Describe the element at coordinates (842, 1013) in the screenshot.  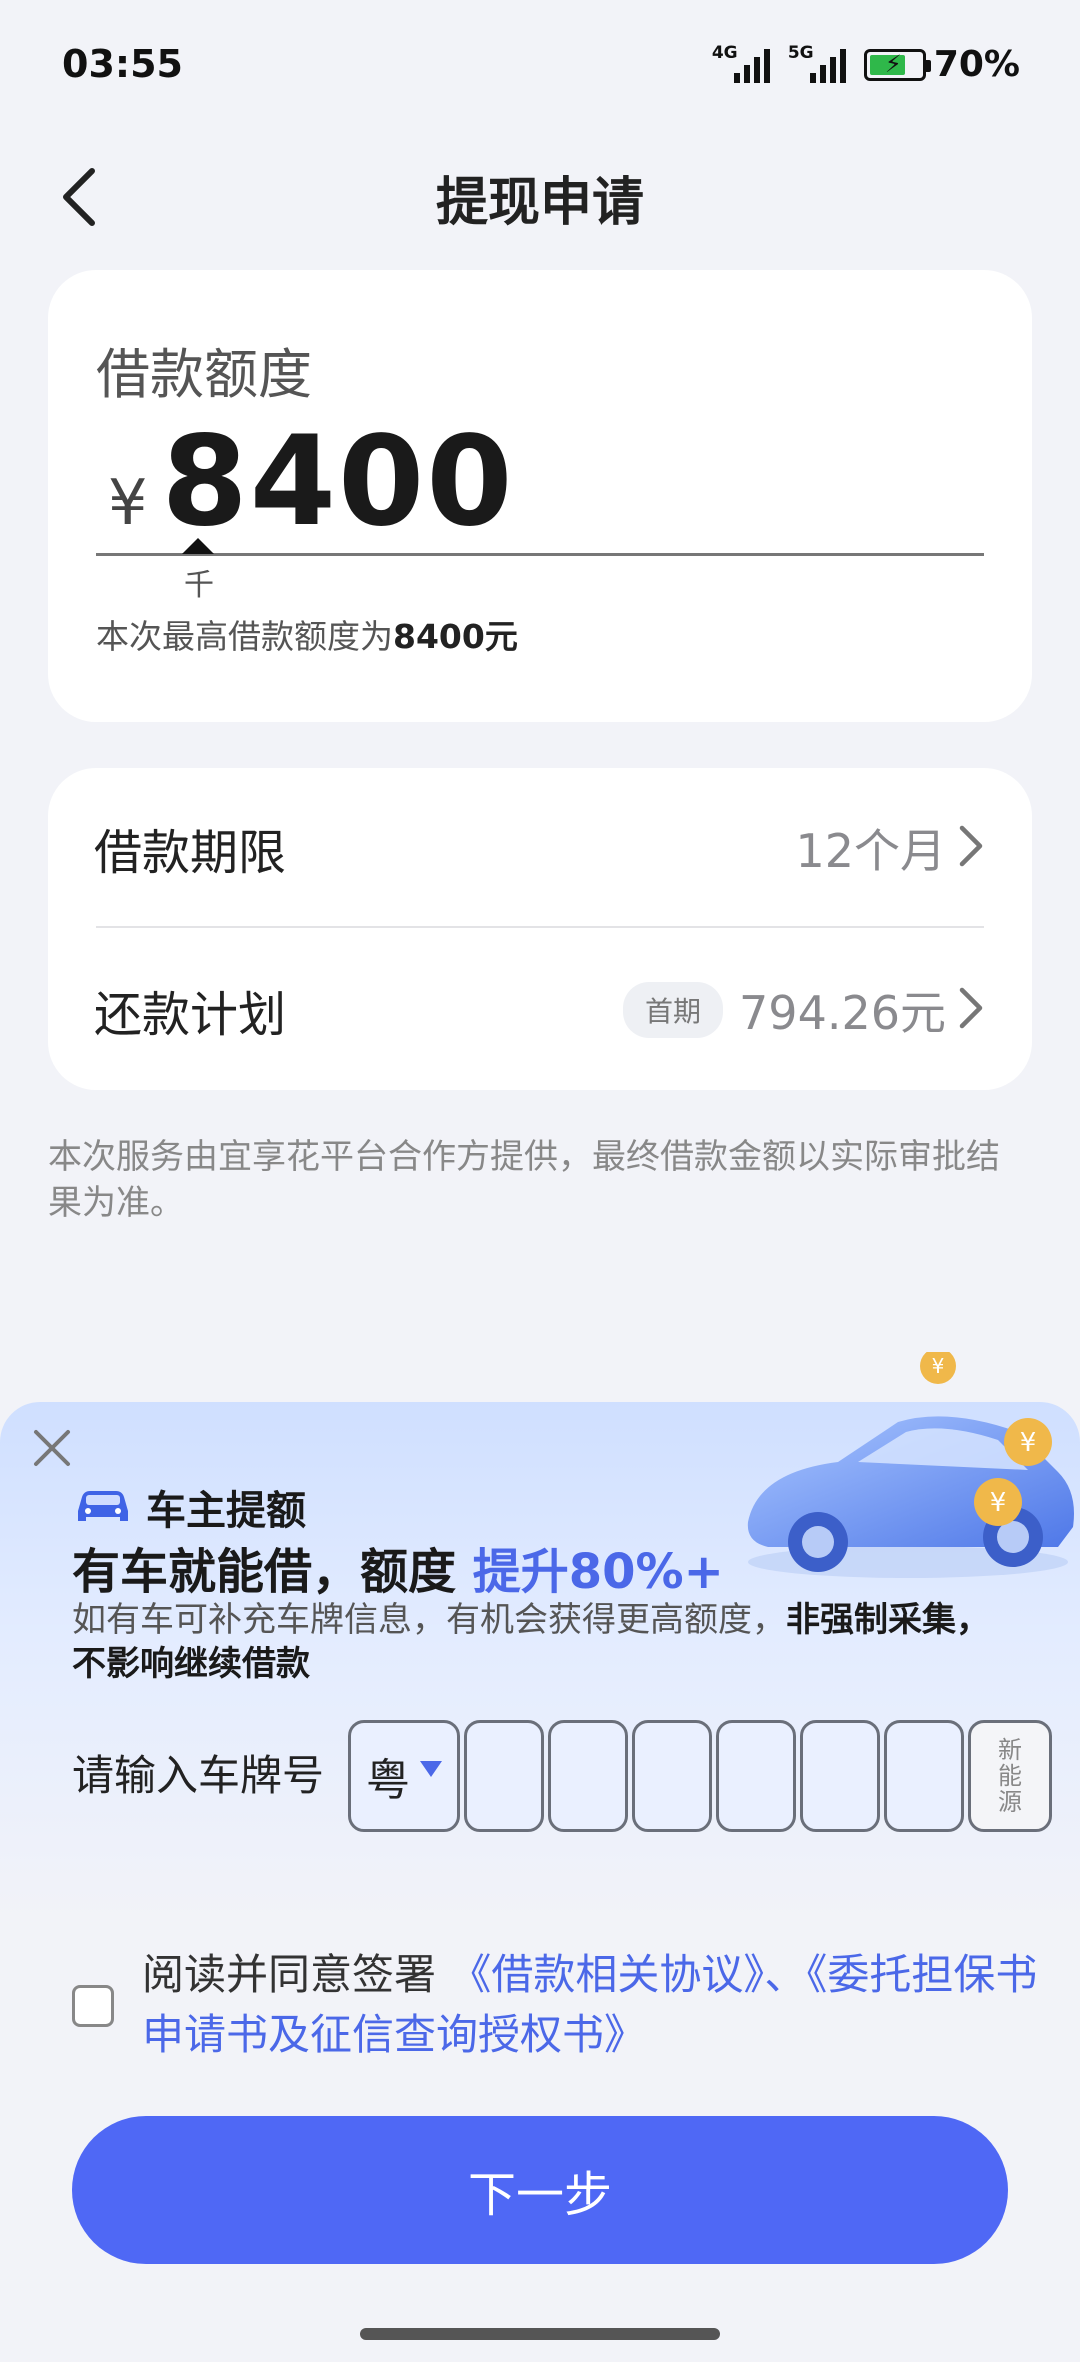
I see `first-payment-value: 794.26元` at that location.